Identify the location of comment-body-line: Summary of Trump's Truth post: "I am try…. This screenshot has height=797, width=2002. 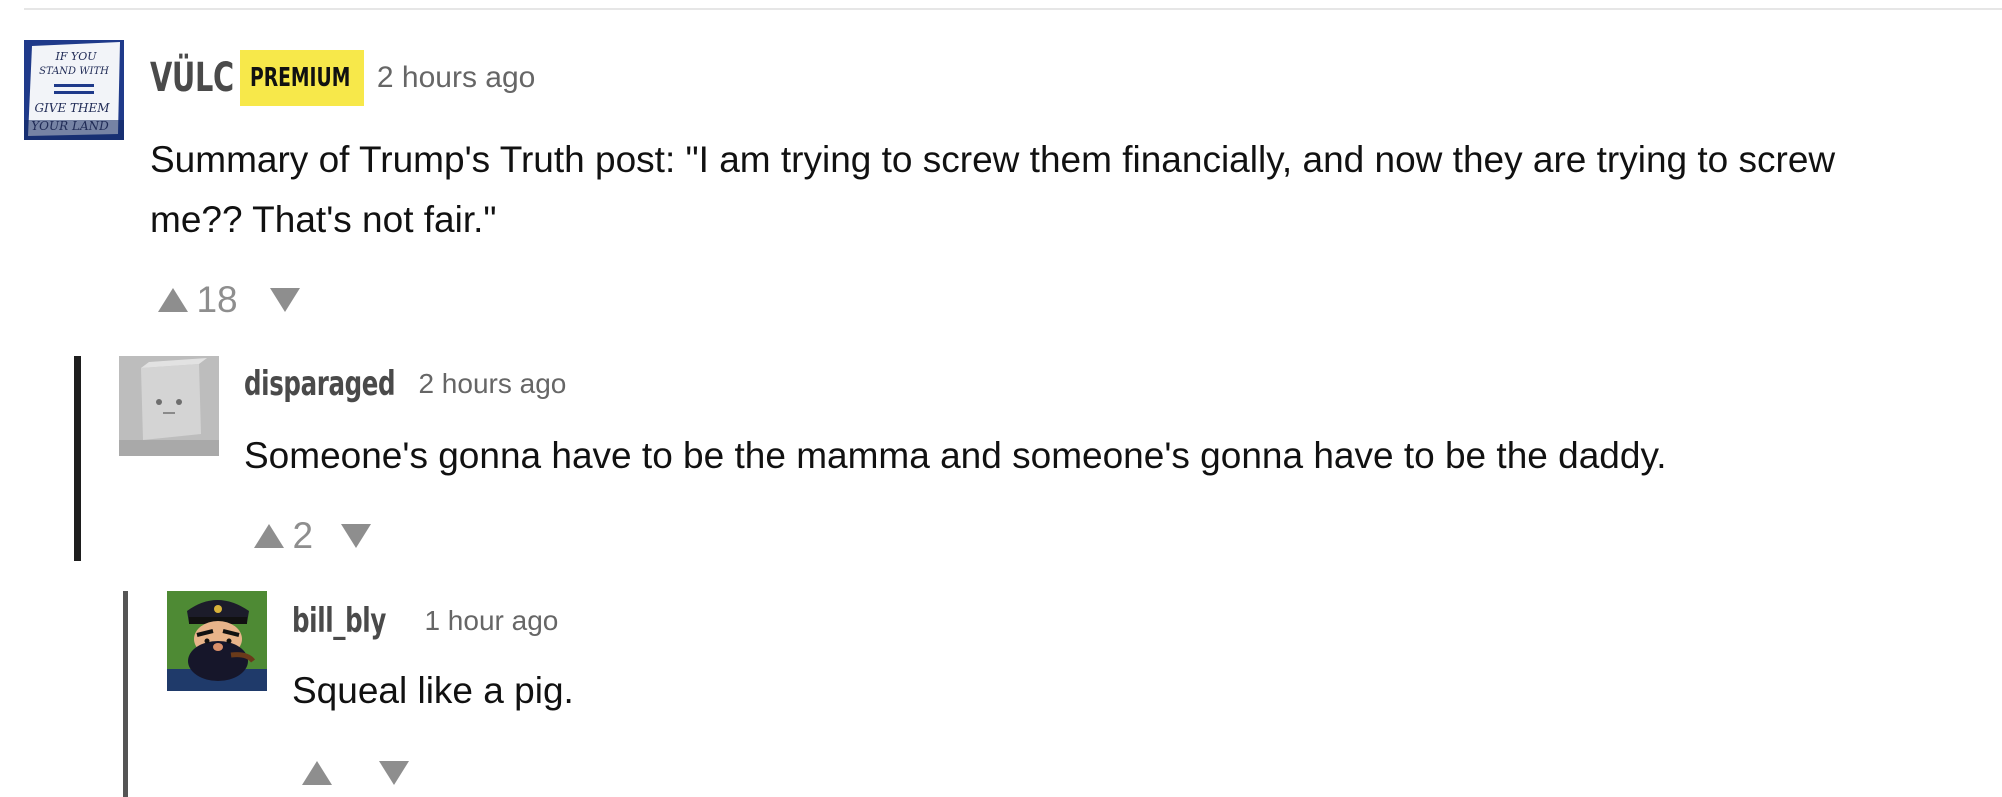
(993, 159).